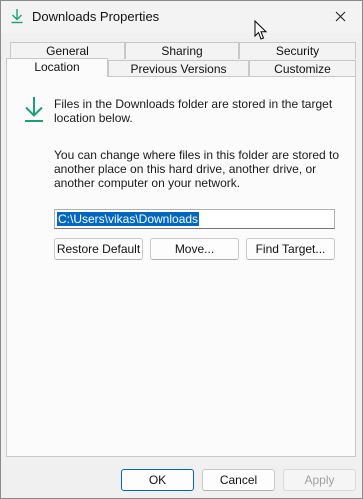  Describe the element at coordinates (34, 109) in the screenshot. I see `download-arrow-icon` at that location.